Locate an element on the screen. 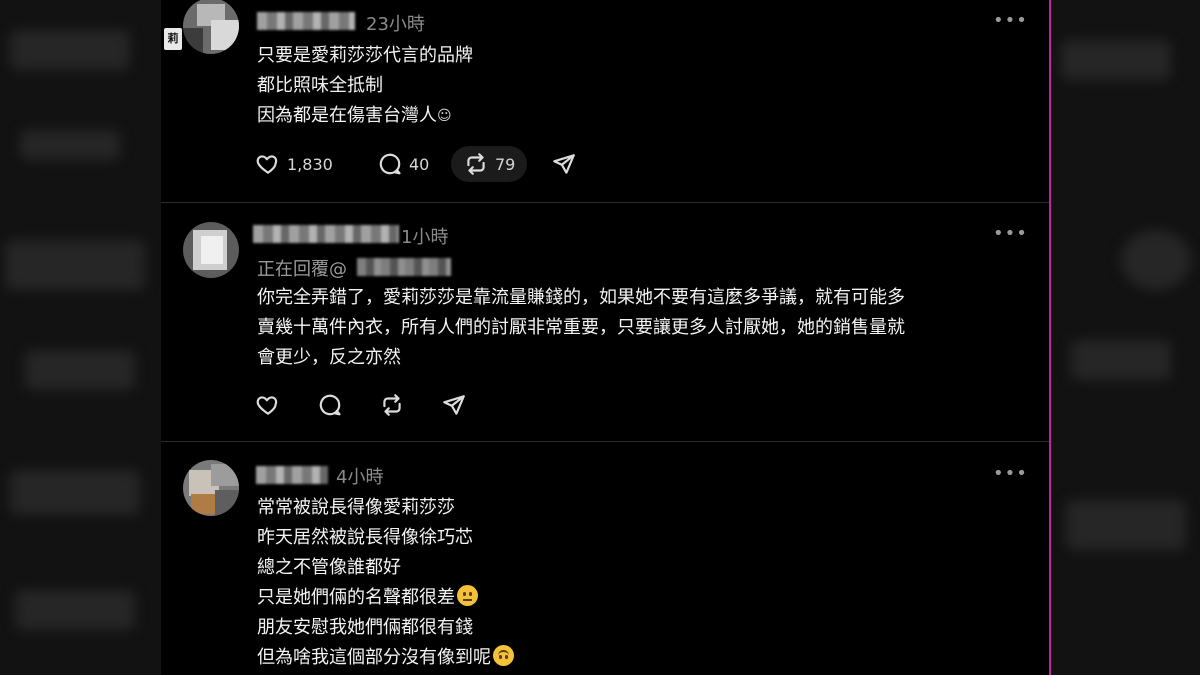 Image resolution: width=1200 pixels, height=675 pixels. smiley-glyph: ☺ is located at coordinates (444, 116).